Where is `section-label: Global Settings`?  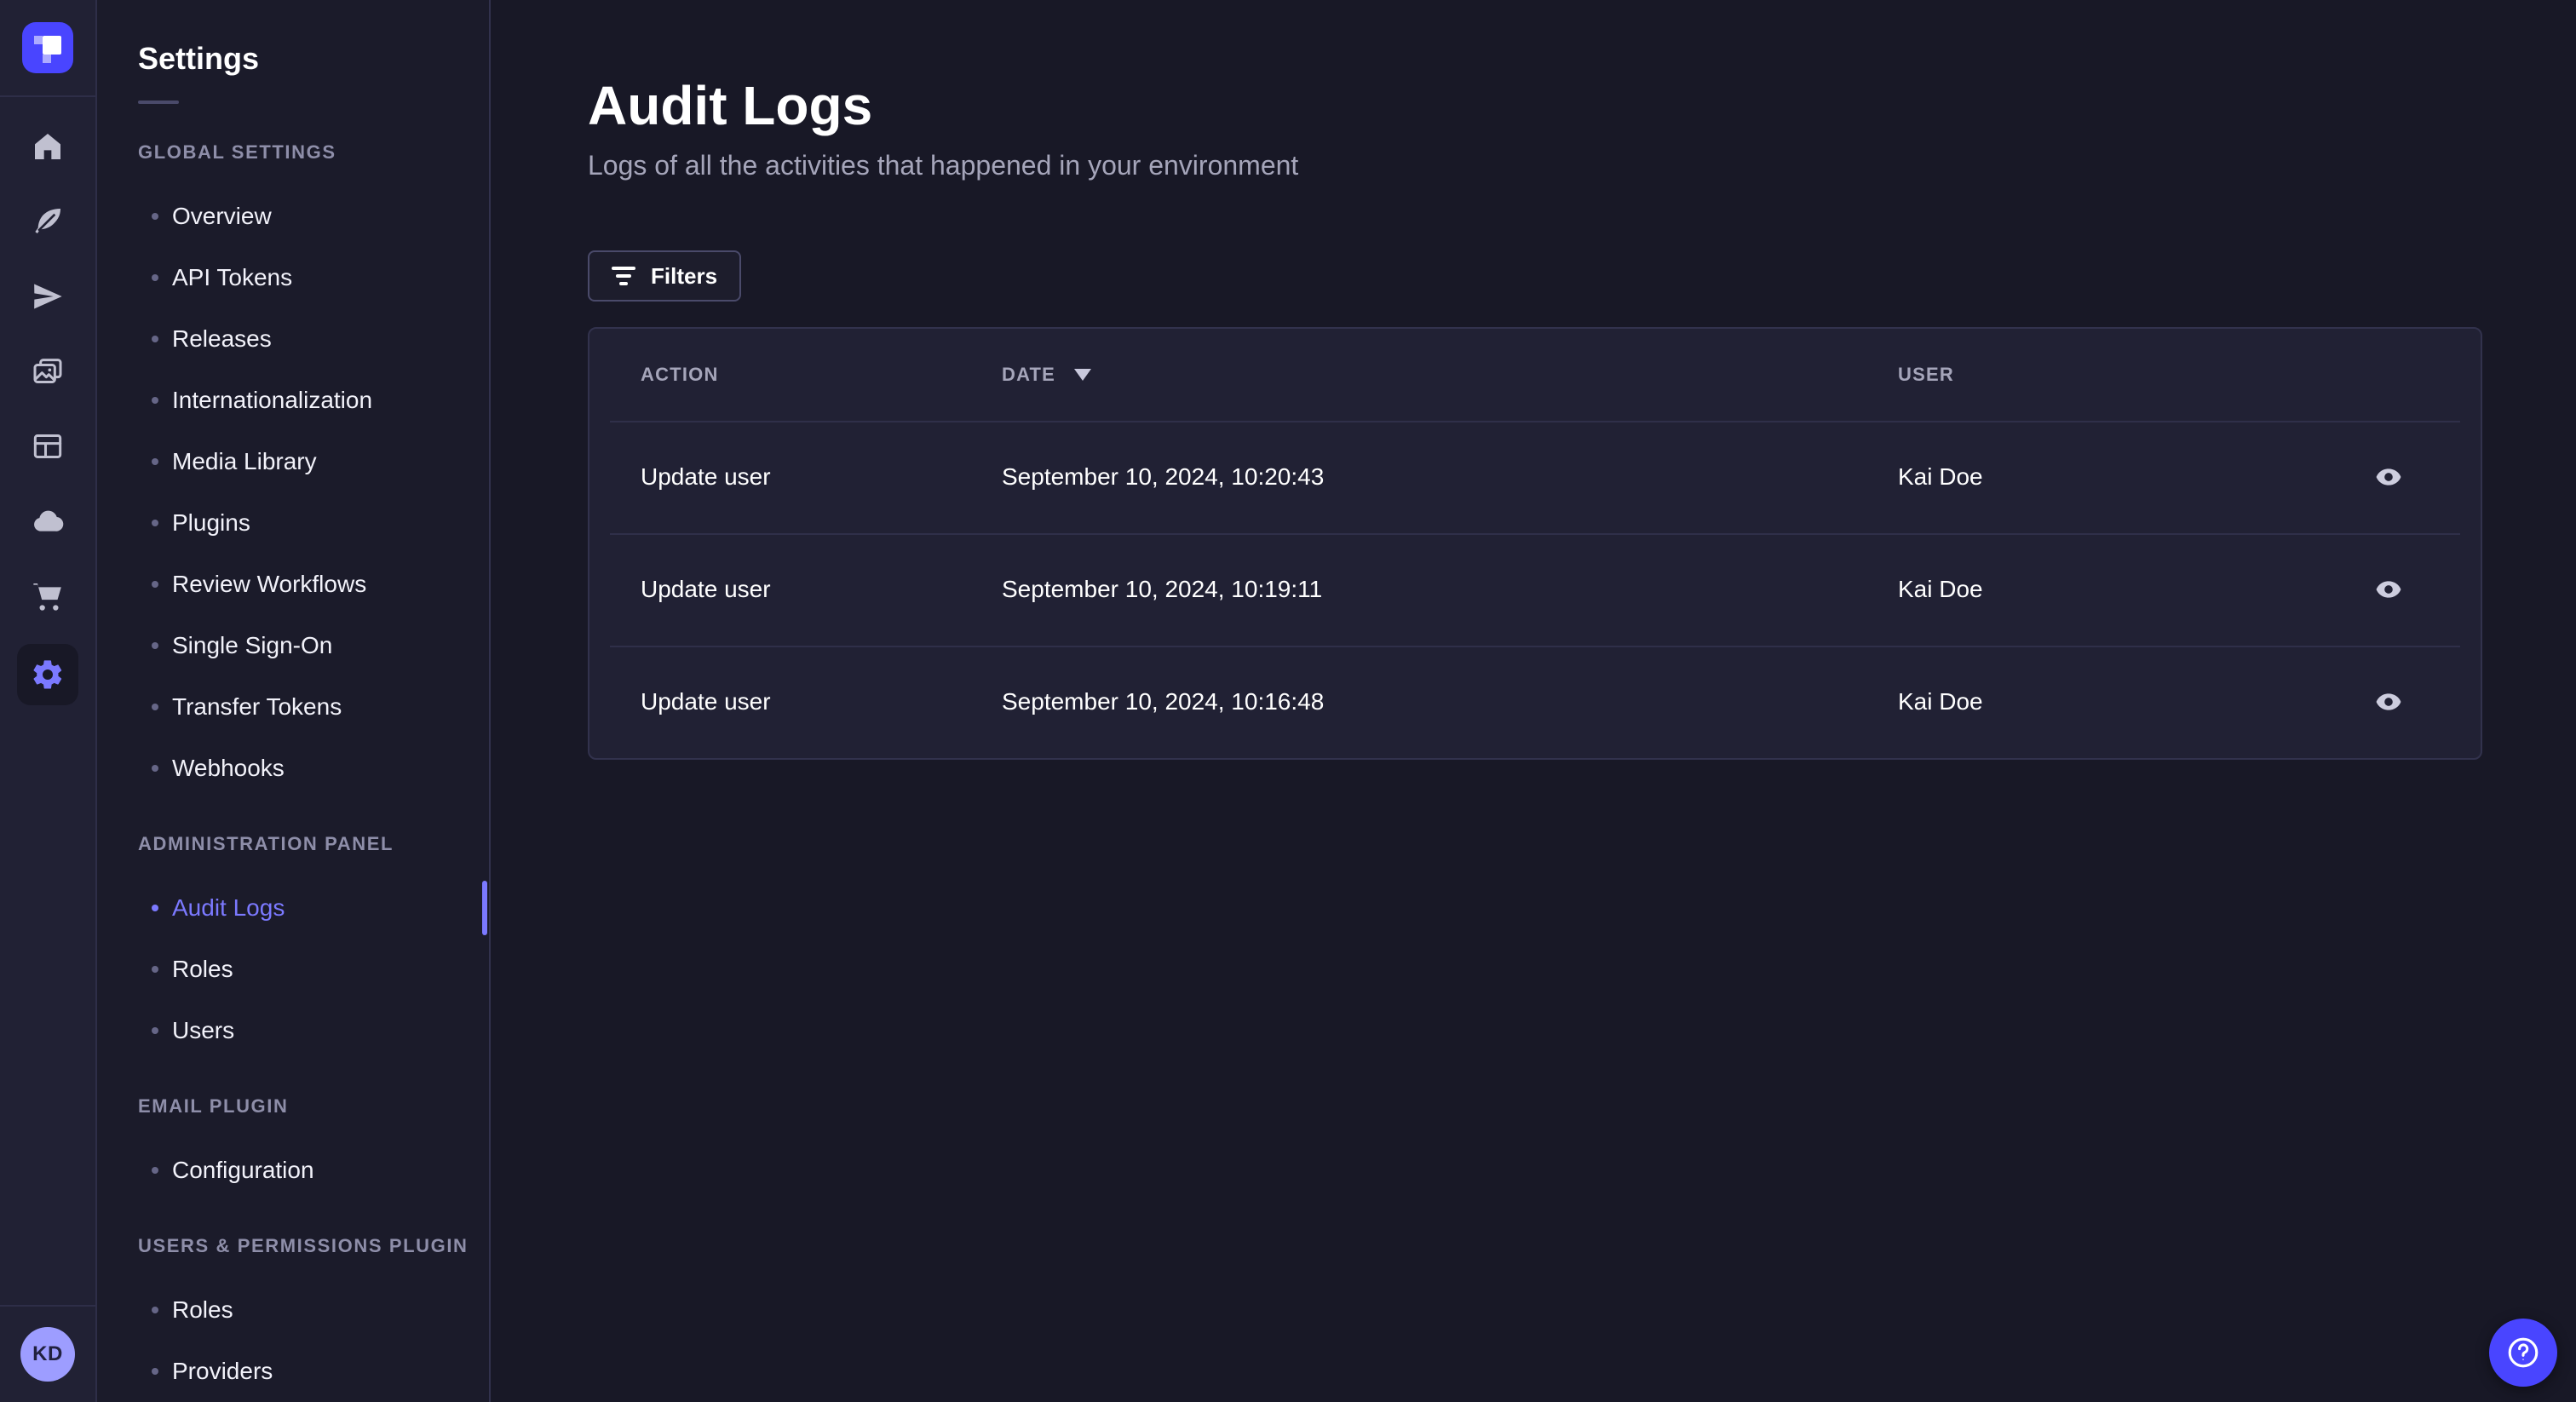
section-label: Global Settings is located at coordinates (237, 152).